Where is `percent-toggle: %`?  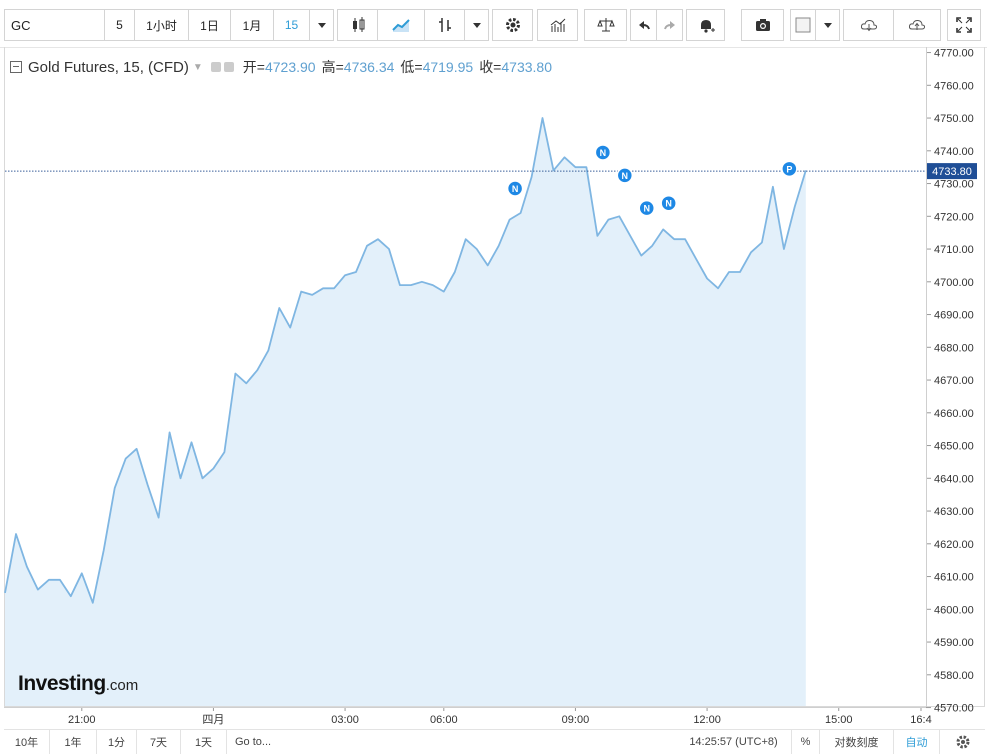 percent-toggle: % is located at coordinates (806, 742).